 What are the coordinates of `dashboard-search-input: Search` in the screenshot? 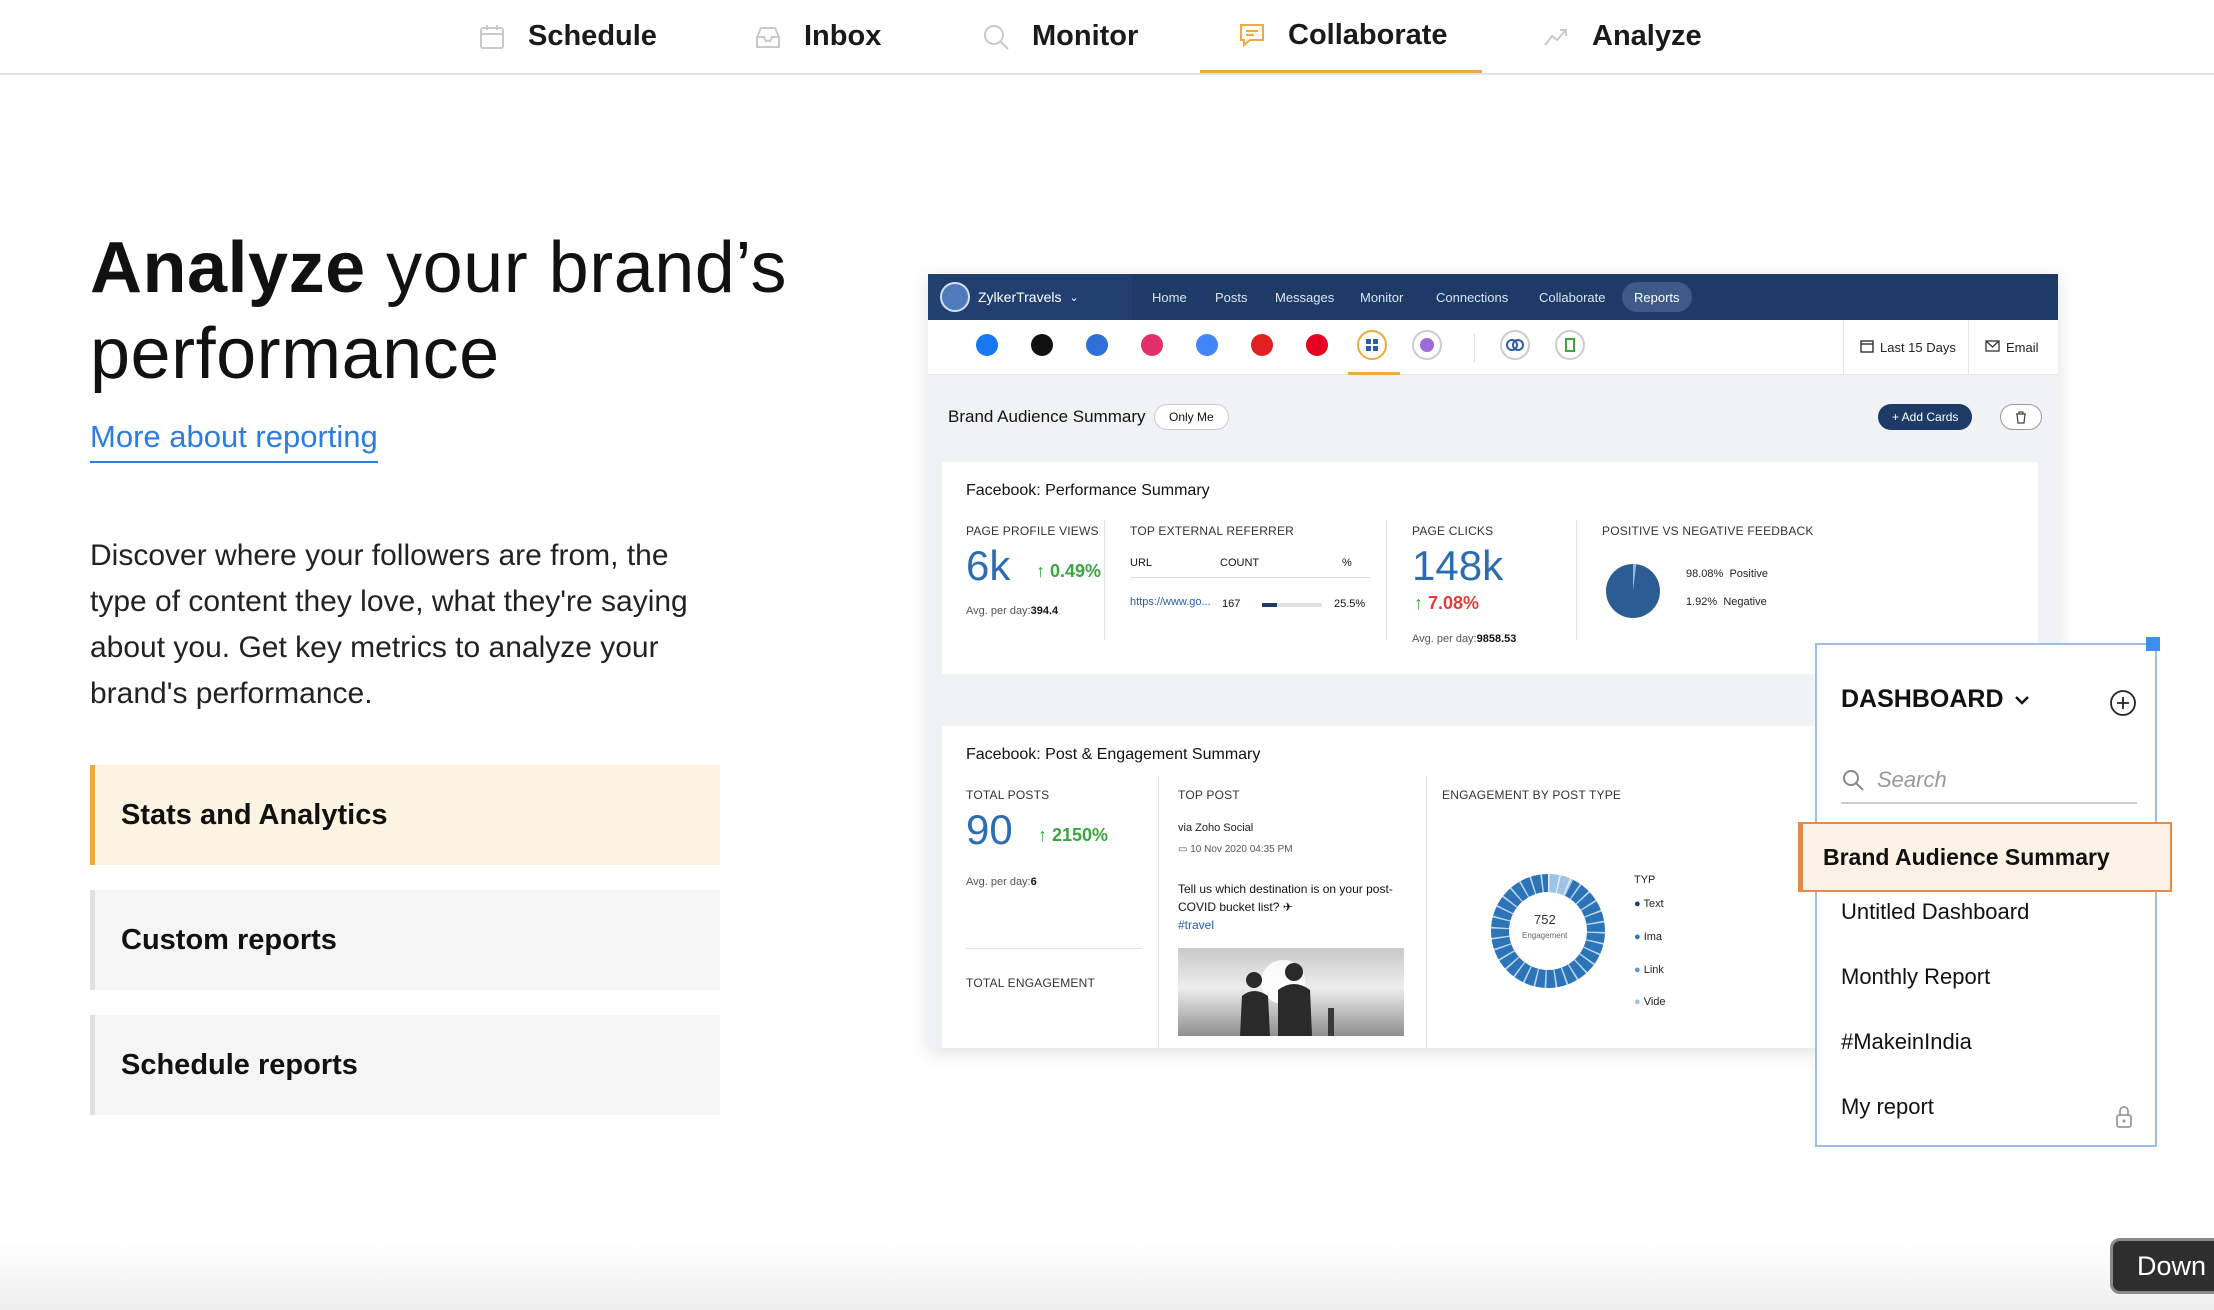 It's located at (1989, 781).